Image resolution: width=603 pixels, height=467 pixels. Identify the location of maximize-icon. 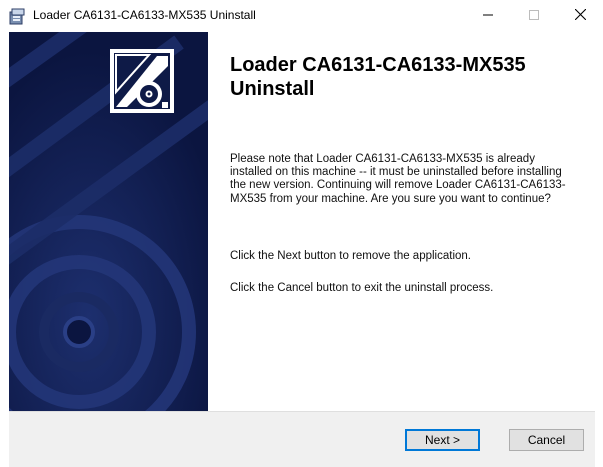
(534, 16).